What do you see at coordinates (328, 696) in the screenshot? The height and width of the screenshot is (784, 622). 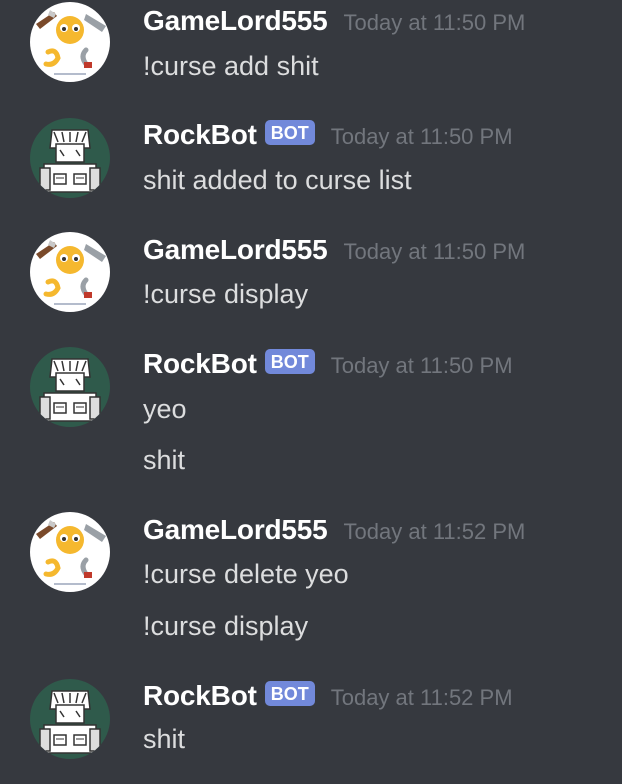 I see `message-header: RockBot BOT Today at 11:52 PM` at bounding box center [328, 696].